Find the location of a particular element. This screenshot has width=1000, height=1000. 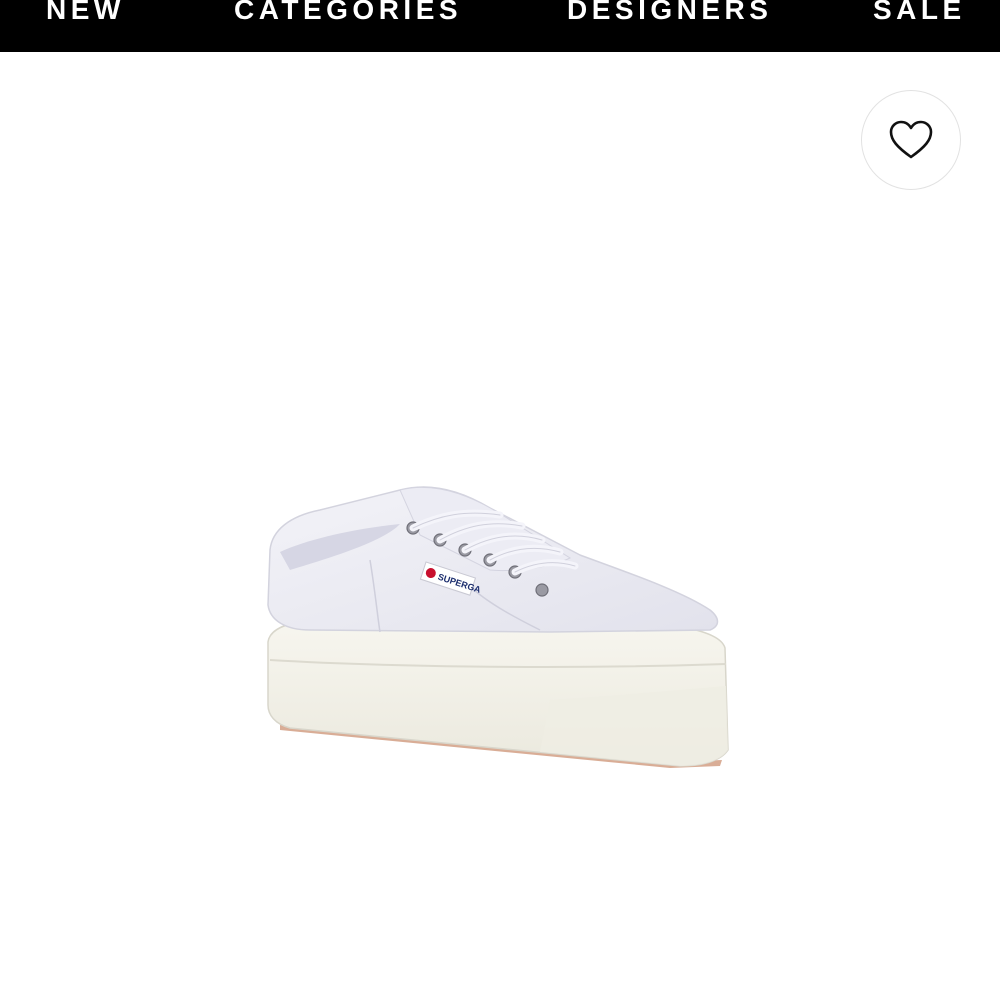

nav-item-designers: DESIGNERS is located at coordinates (669, 15).